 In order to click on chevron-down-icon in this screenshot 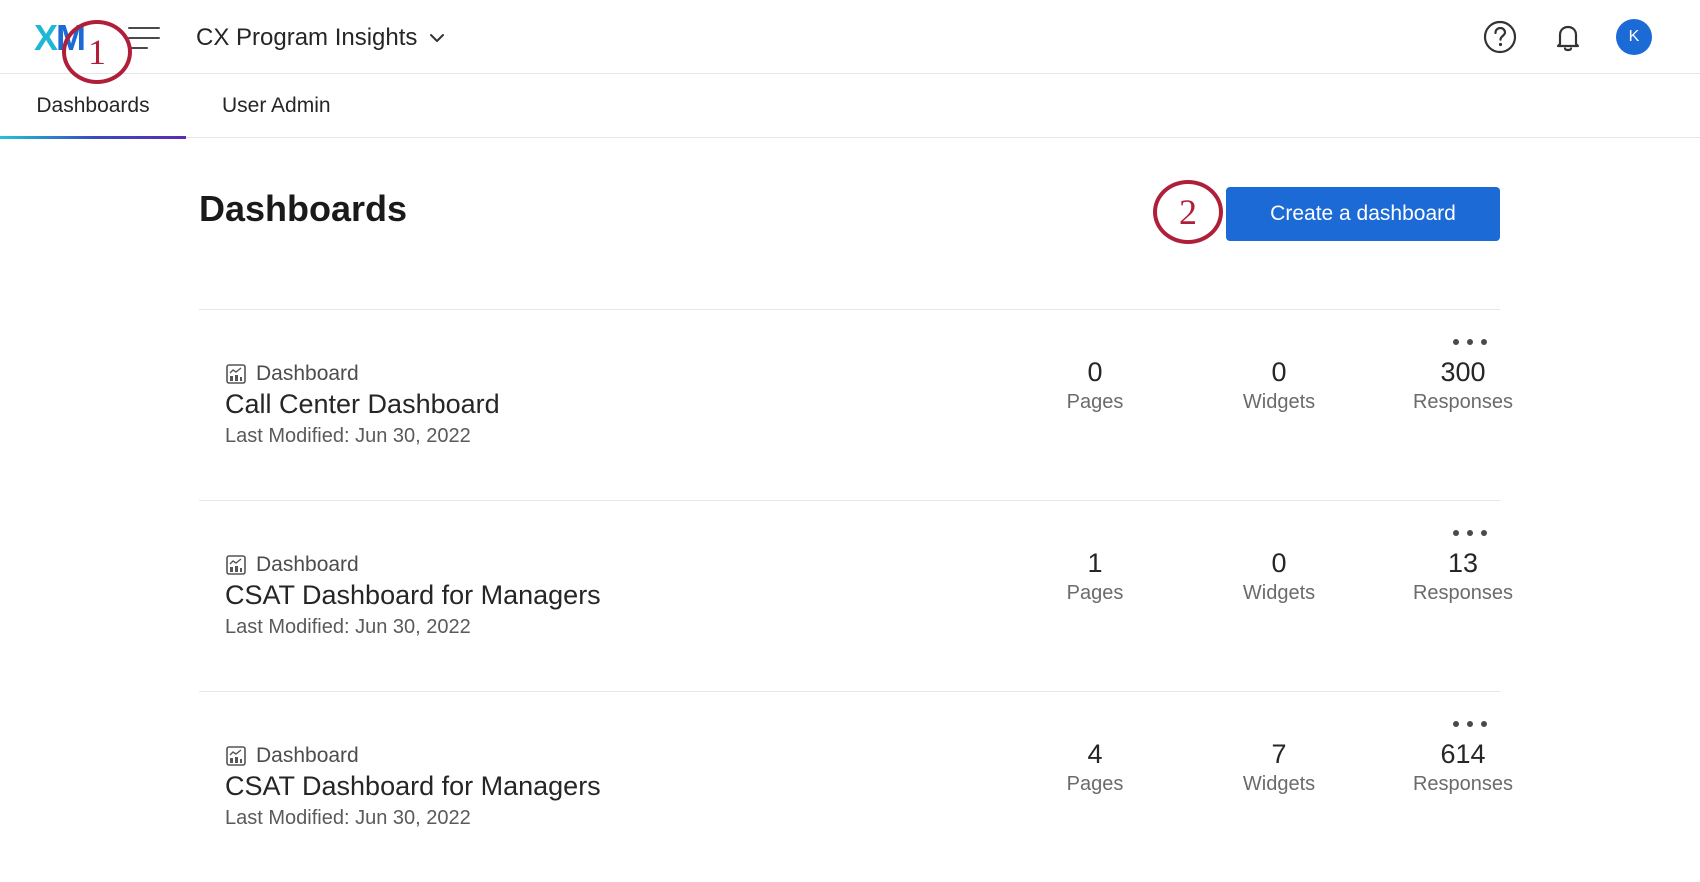, I will do `click(437, 38)`.